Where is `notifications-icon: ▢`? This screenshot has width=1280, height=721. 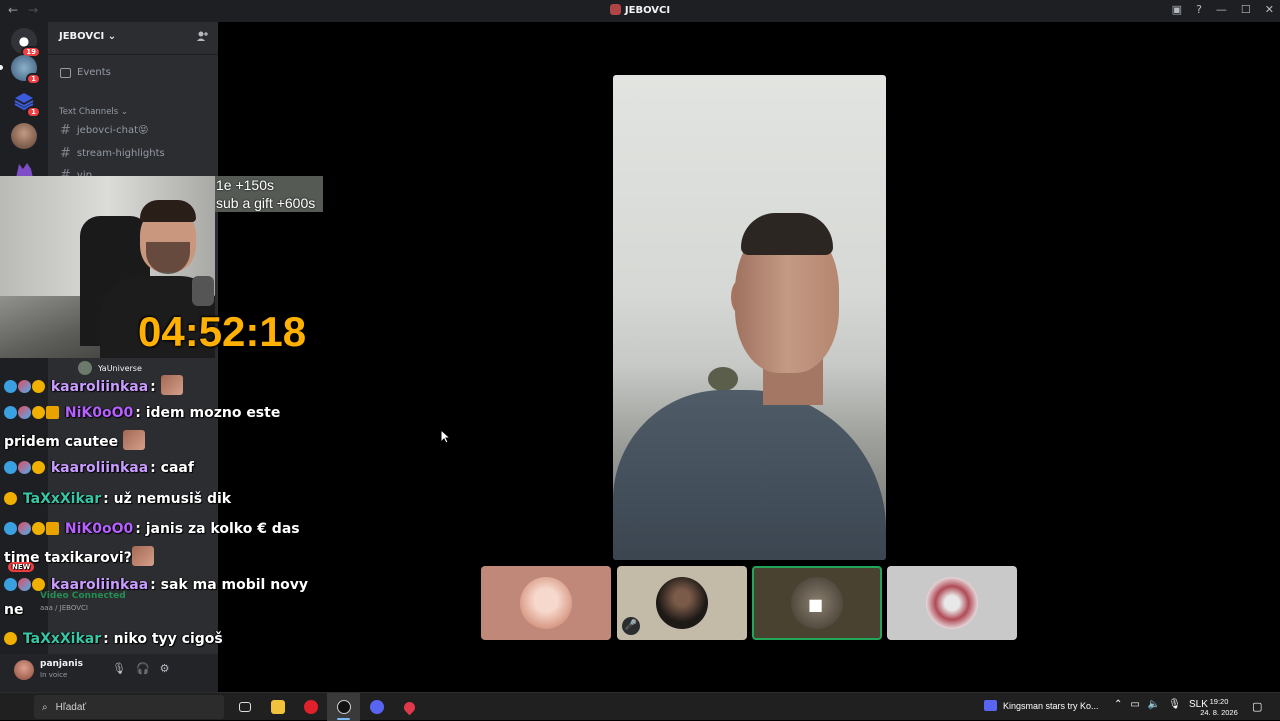 notifications-icon: ▢ is located at coordinates (1257, 706).